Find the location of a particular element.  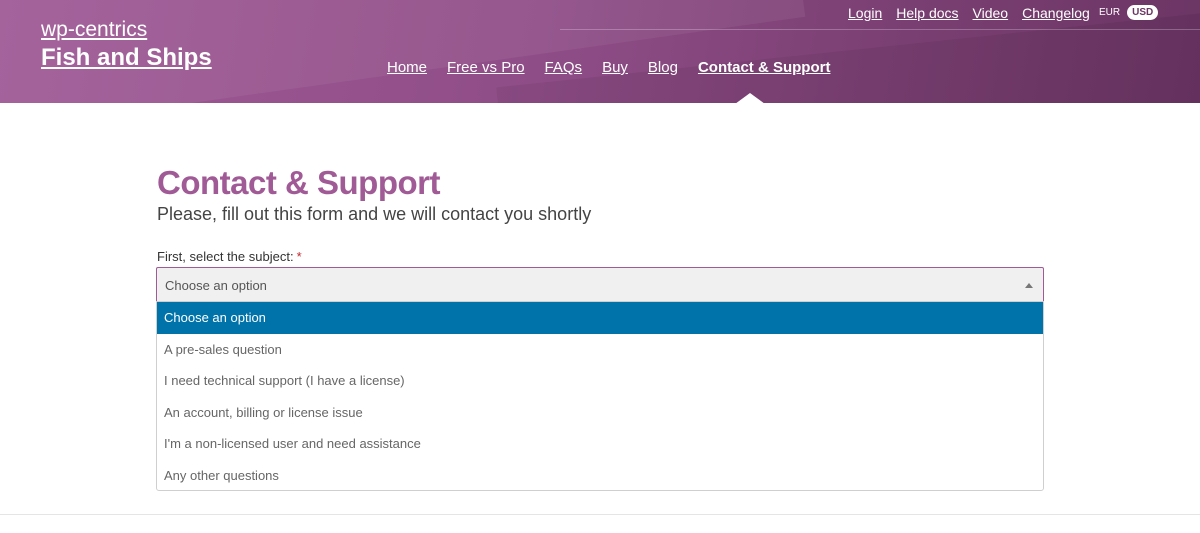

required-marker: * is located at coordinates (299, 256).